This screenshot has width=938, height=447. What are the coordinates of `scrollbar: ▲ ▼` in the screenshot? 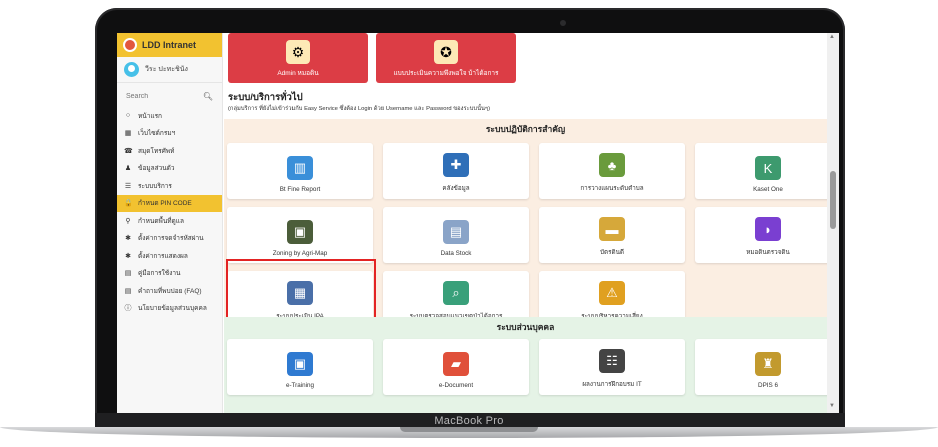 It's located at (833, 223).